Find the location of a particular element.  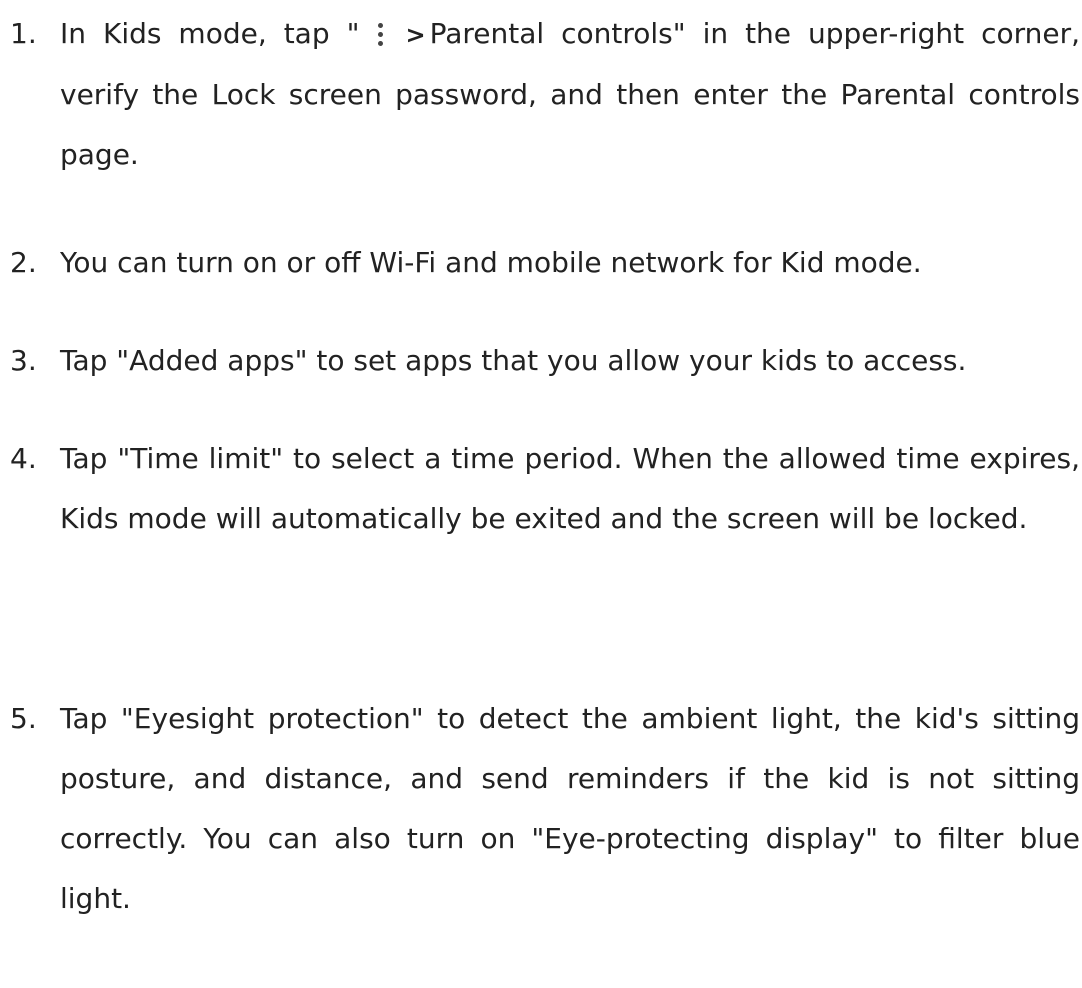

step-number: 3. is located at coordinates (23, 360).